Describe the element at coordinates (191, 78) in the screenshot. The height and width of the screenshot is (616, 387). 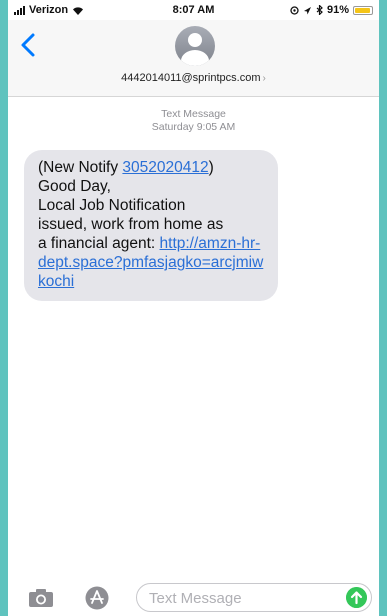
I see `contact-address: 4442014011@sprintpcs.com` at that location.